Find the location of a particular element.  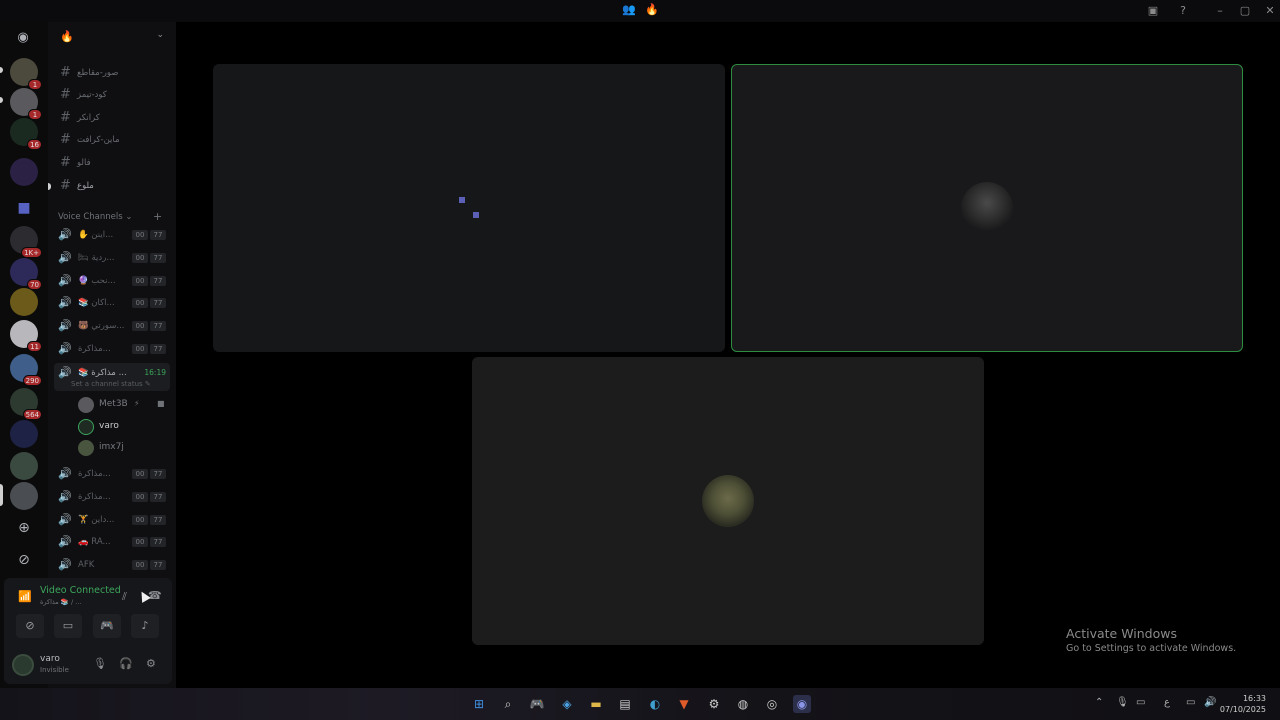

voice-member: Met3B ⚡ ■ is located at coordinates (123, 405).